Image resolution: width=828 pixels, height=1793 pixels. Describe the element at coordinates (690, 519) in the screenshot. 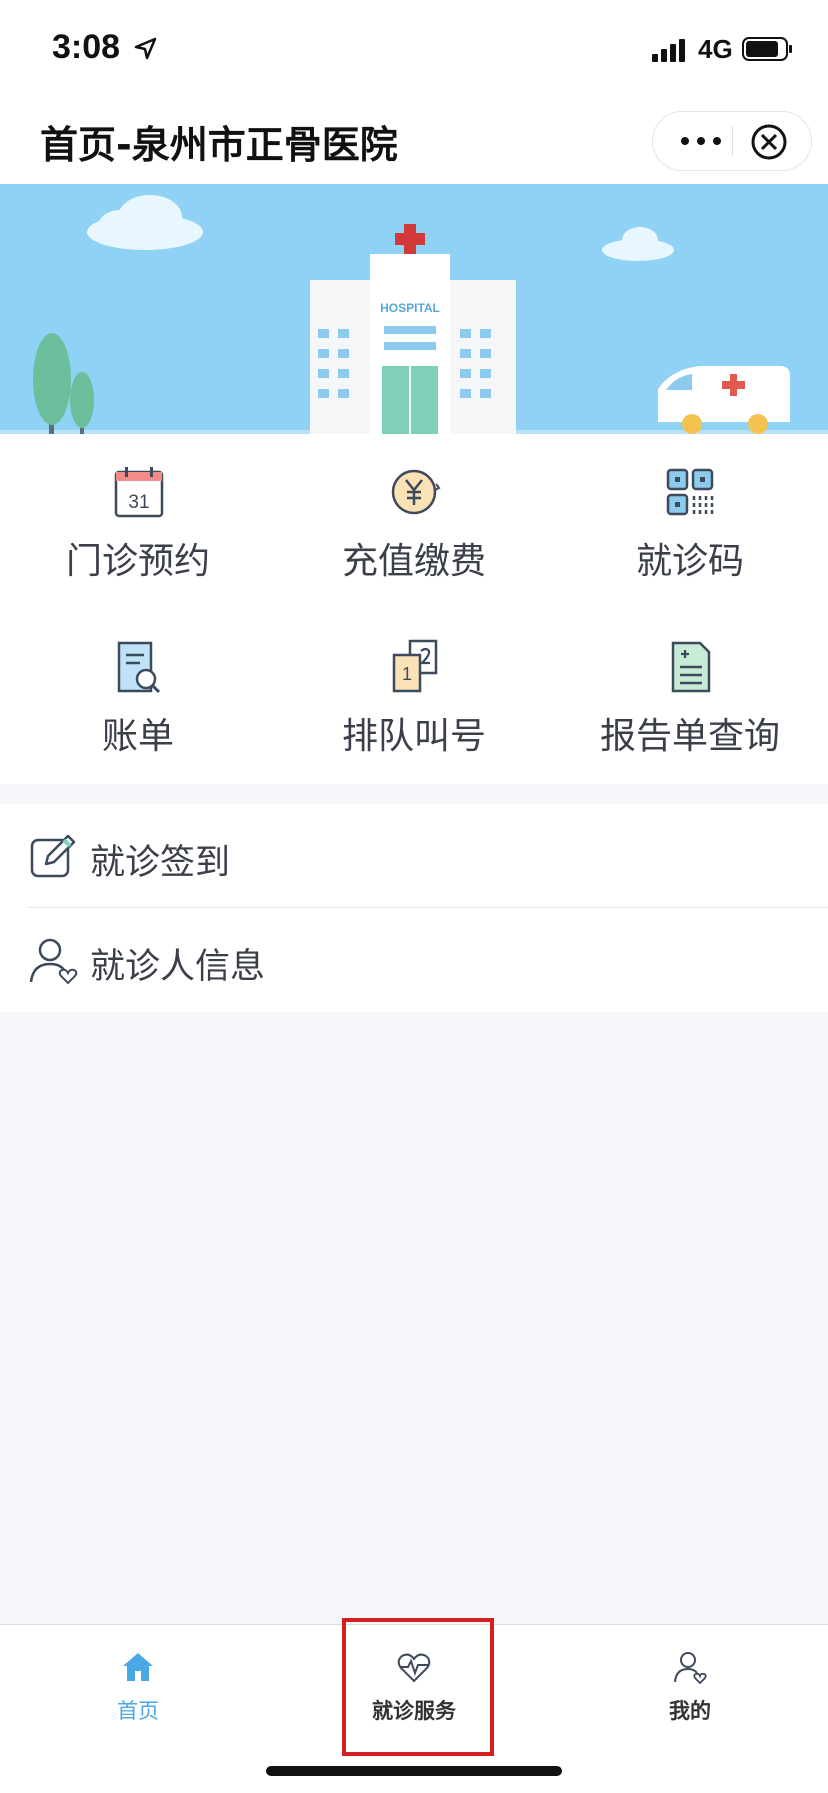

I see `grid-item-visit-code: 就诊码` at that location.